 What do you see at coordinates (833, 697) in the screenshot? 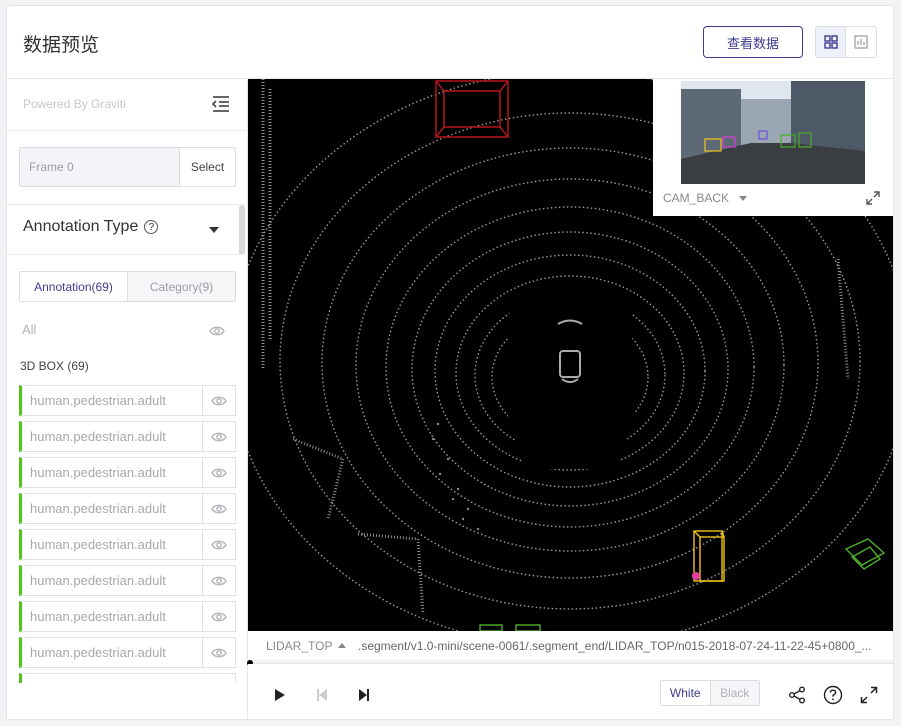
I see `help-icon` at bounding box center [833, 697].